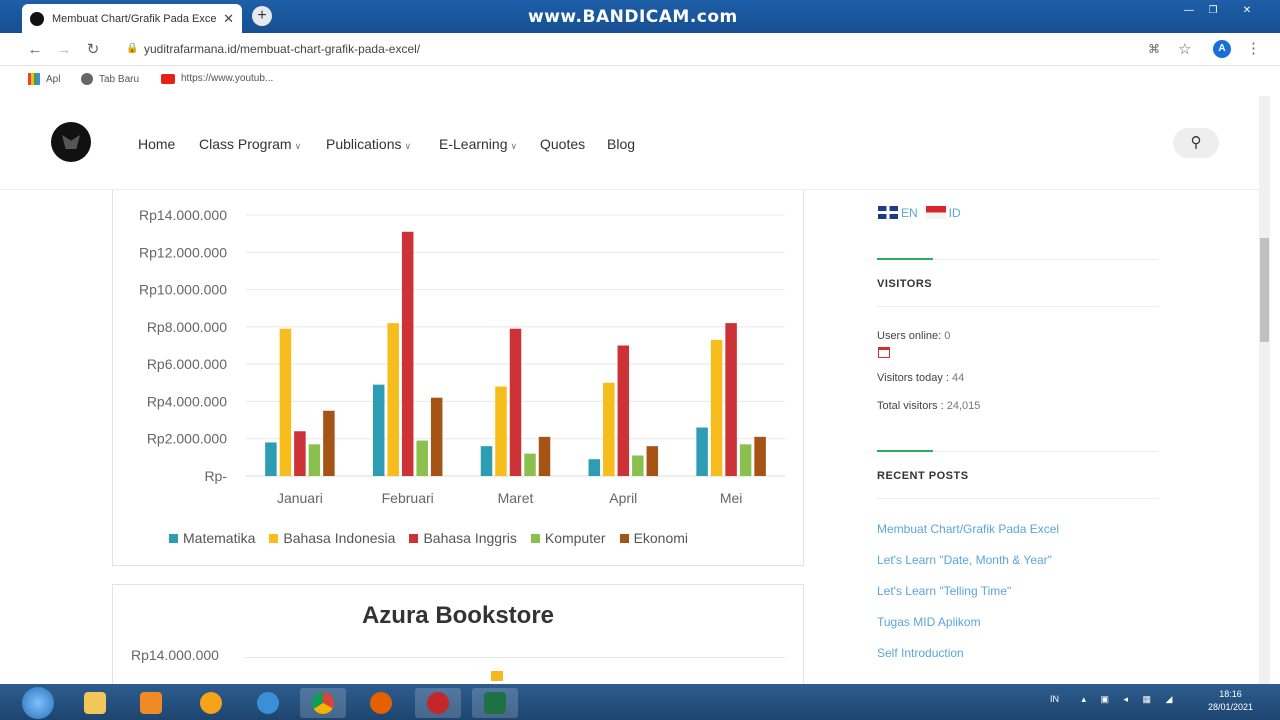  What do you see at coordinates (408, 498) in the screenshot?
I see `x-tick-label: Februari` at bounding box center [408, 498].